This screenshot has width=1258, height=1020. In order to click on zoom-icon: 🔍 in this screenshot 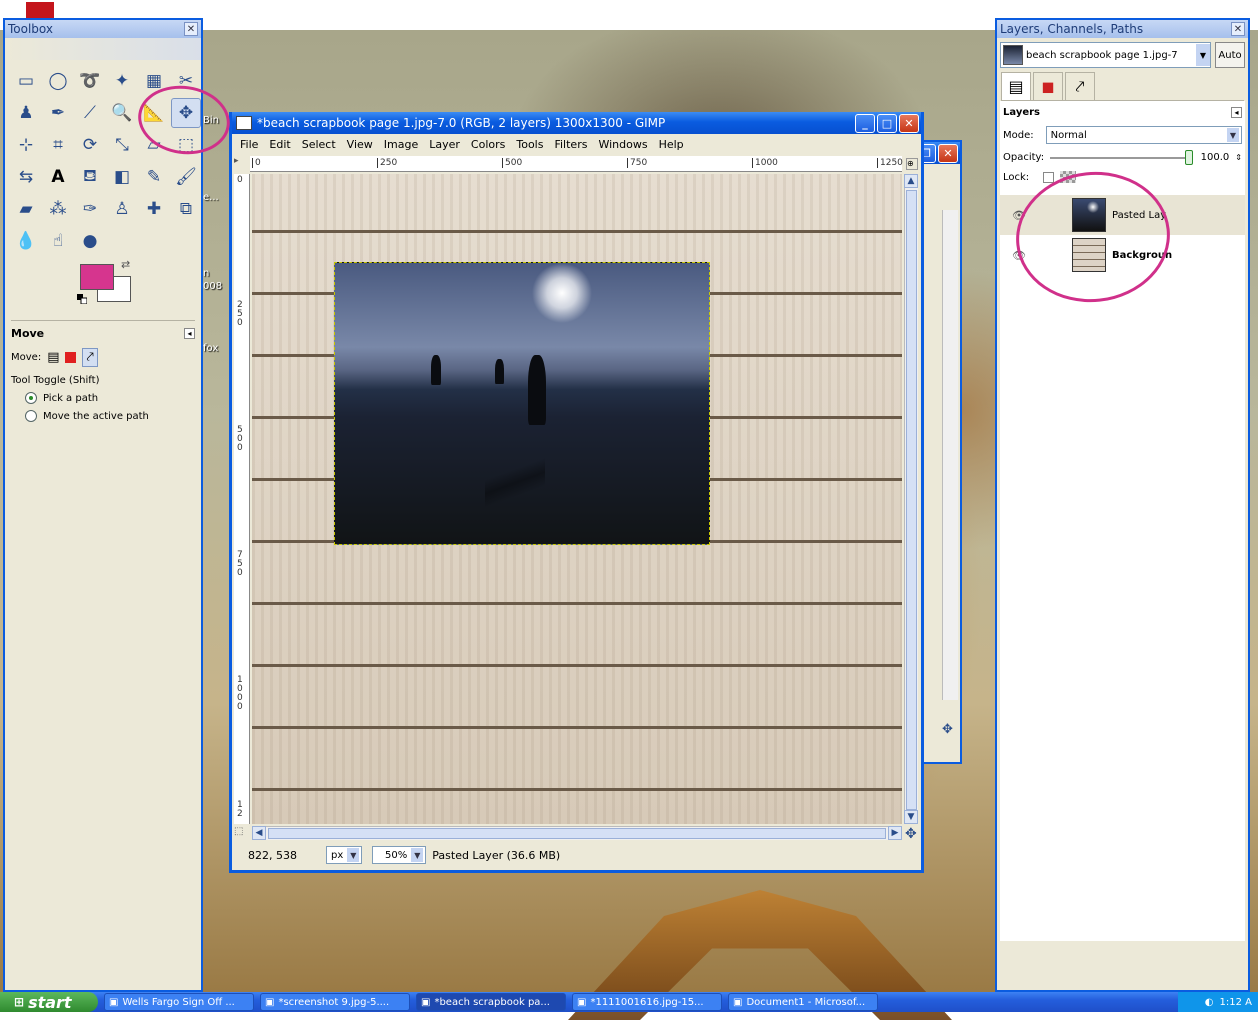, I will do `click(122, 113)`.